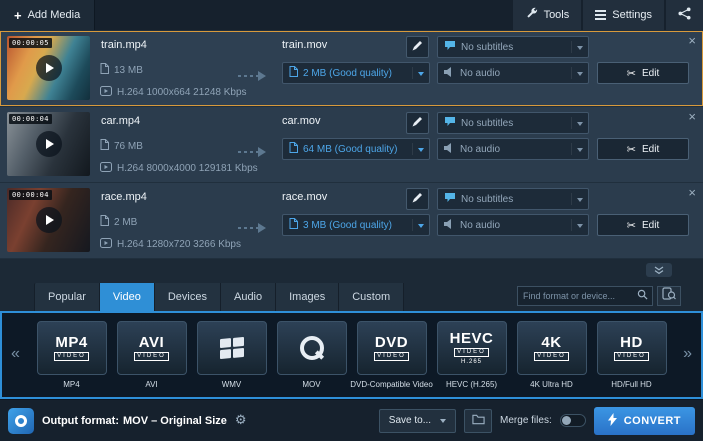  What do you see at coordinates (347, 225) in the screenshot?
I see `output-quality-value: 3 MB (Good quality)` at bounding box center [347, 225].